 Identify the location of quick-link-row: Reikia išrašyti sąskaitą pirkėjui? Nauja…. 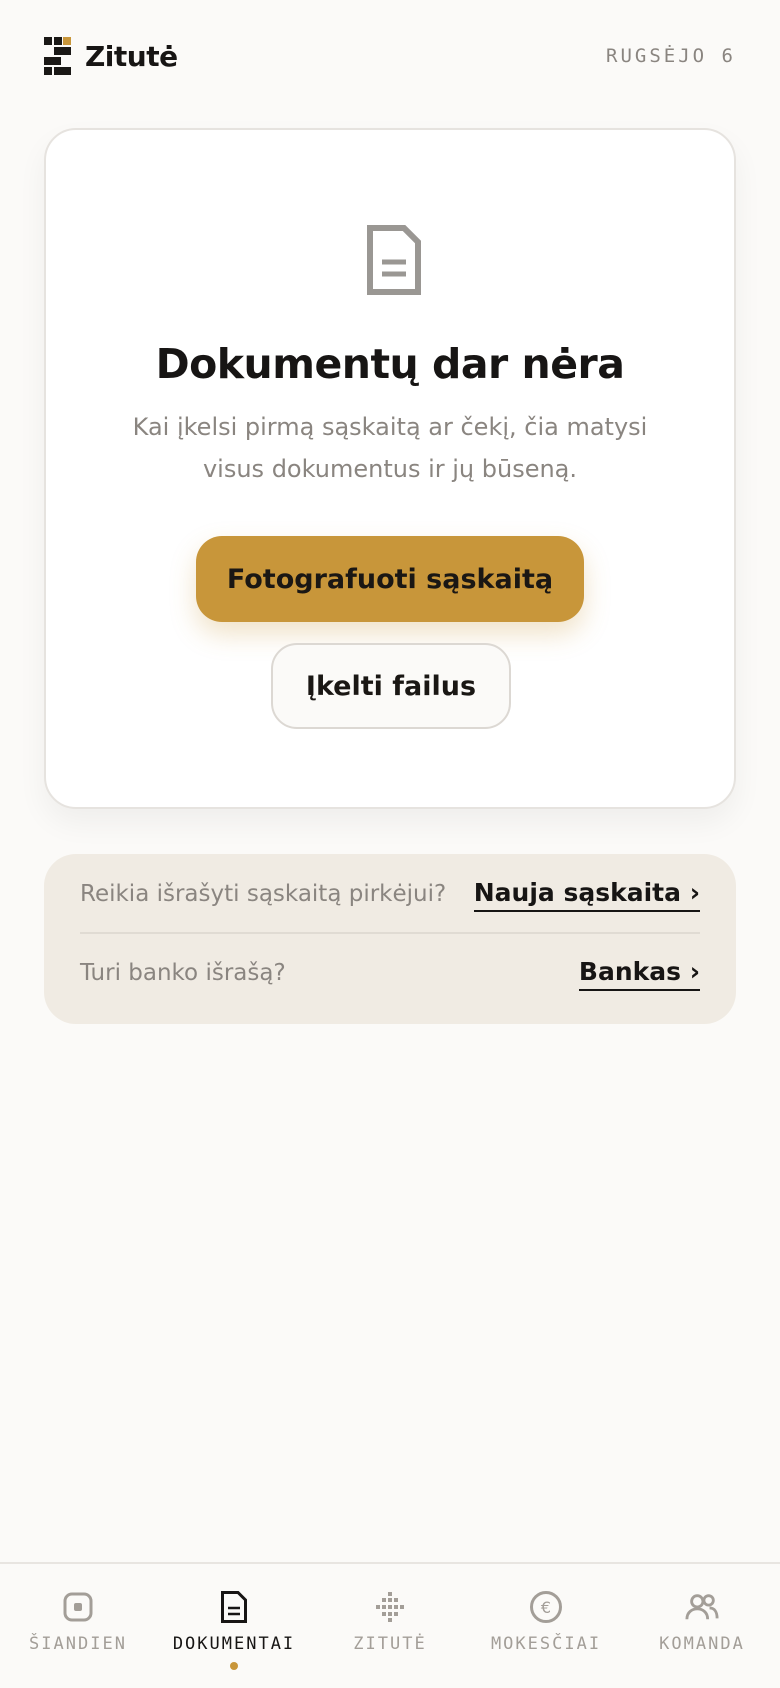
(390, 895).